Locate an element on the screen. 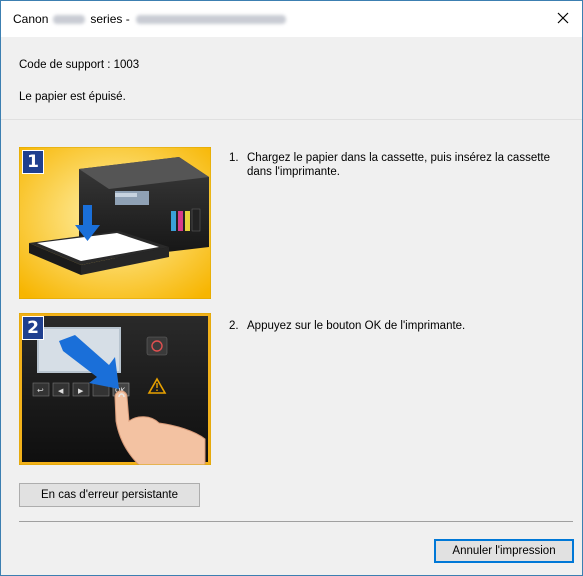  divider is located at coordinates (291, 119).